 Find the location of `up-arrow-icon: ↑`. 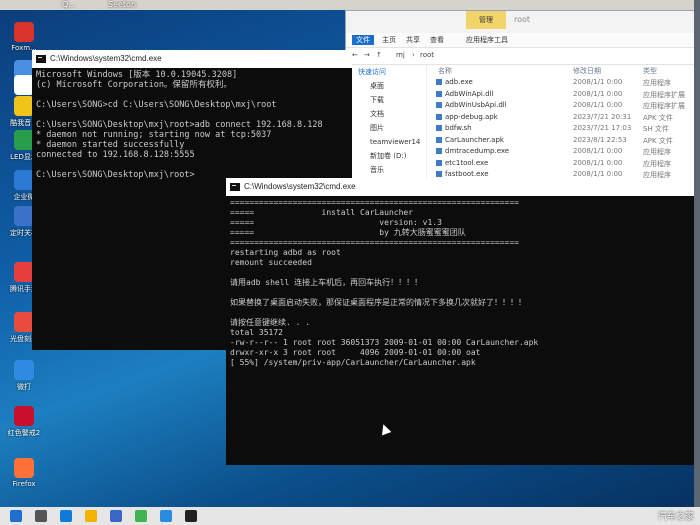

up-arrow-icon: ↑ is located at coordinates (379, 55).